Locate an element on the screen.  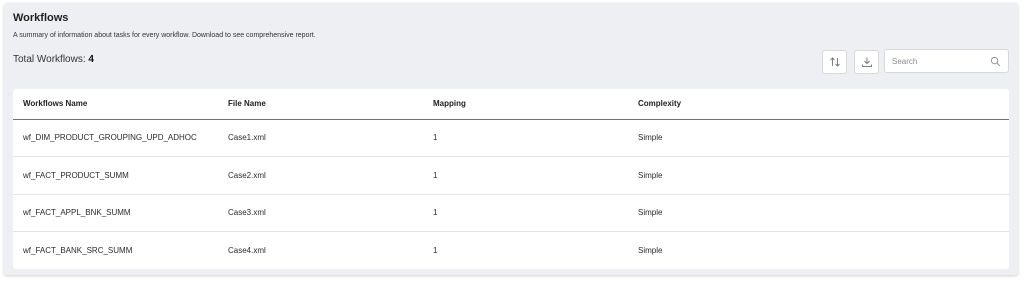
download-button is located at coordinates (866, 62).